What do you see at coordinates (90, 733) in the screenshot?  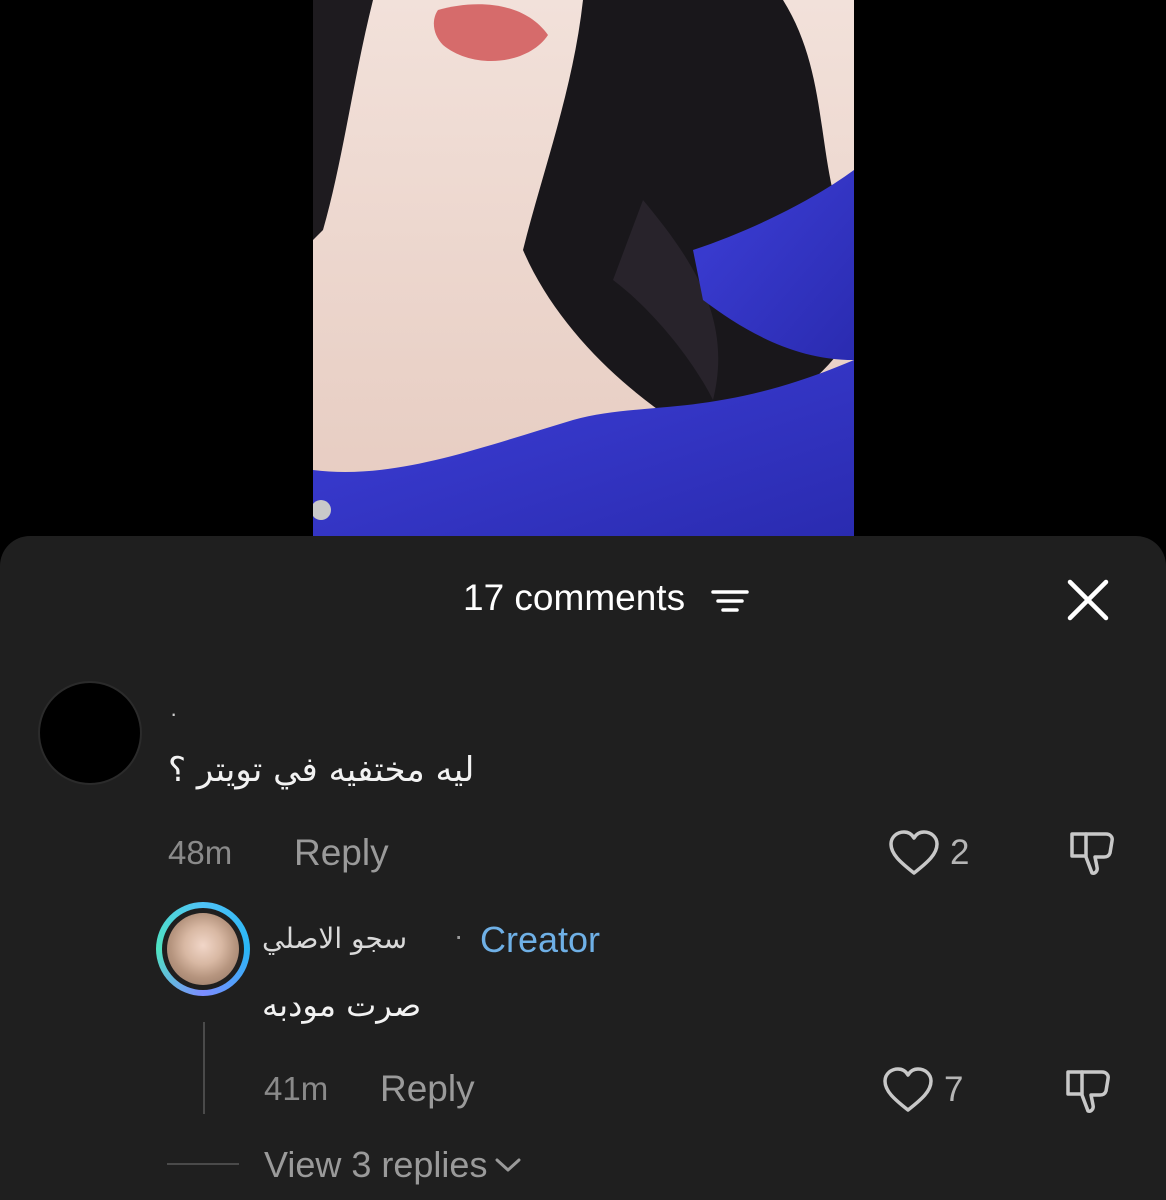 I see `commenter-avatar` at bounding box center [90, 733].